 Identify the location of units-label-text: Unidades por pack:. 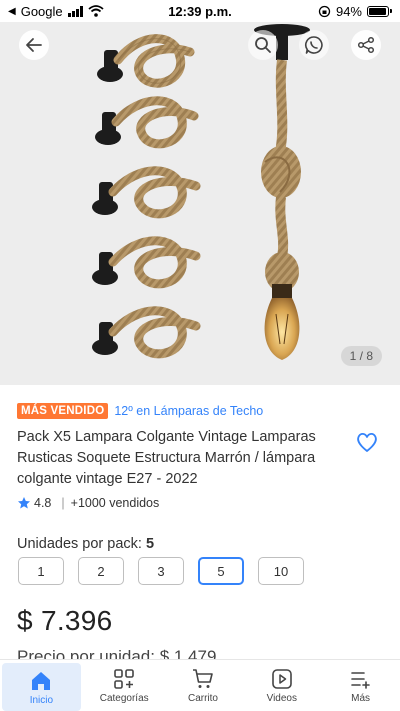
(79, 544).